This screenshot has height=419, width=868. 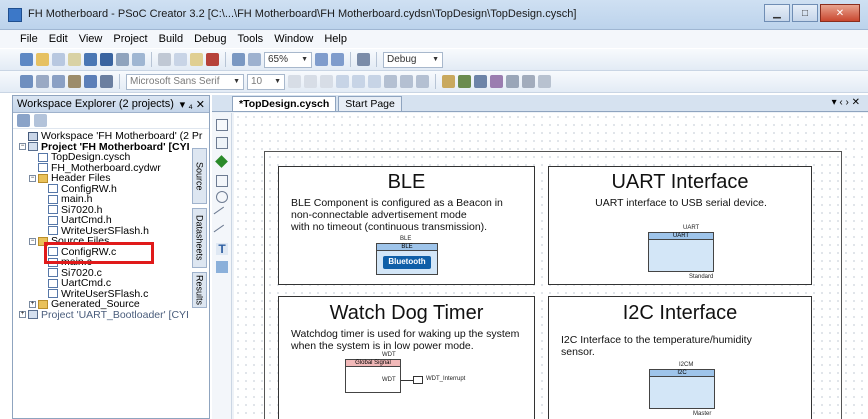 What do you see at coordinates (111, 189) in the screenshot?
I see `tree-item: ConfigRW.h` at bounding box center [111, 189].